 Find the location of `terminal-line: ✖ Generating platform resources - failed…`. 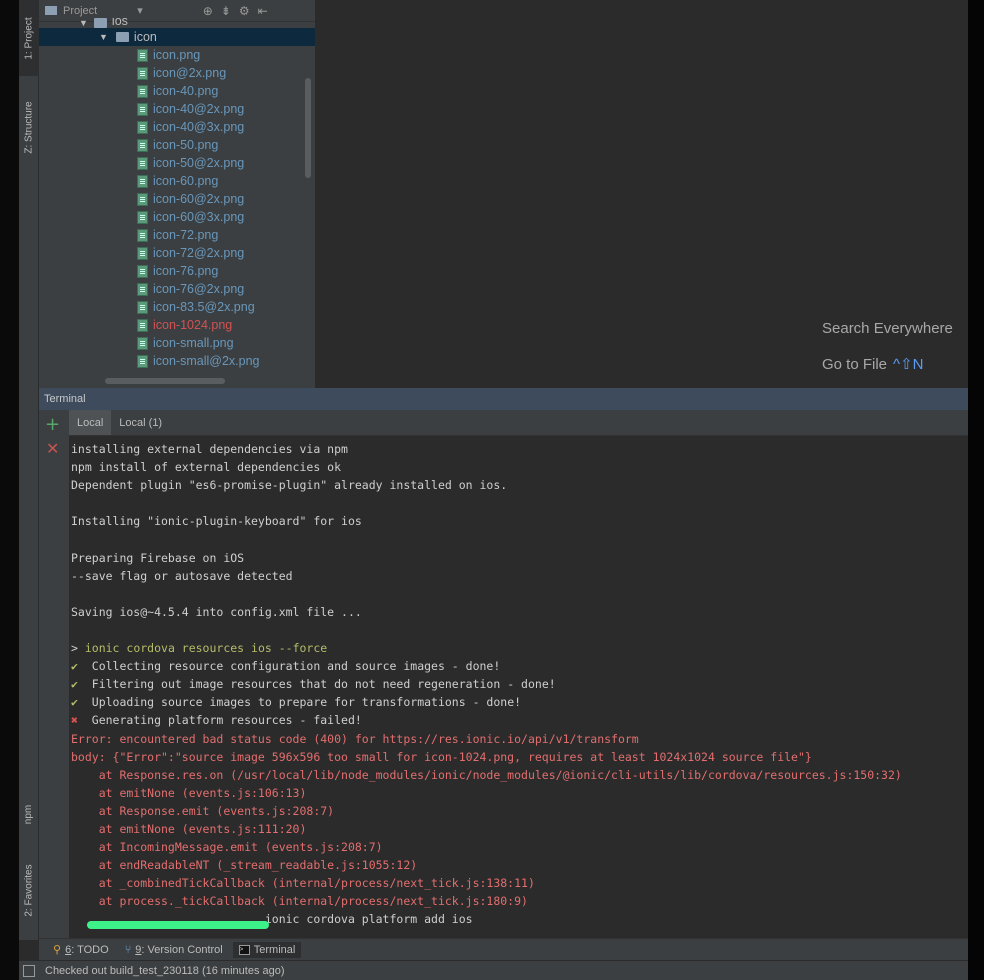

terminal-line: ✖ Generating platform resources - failed… is located at coordinates (519, 720).